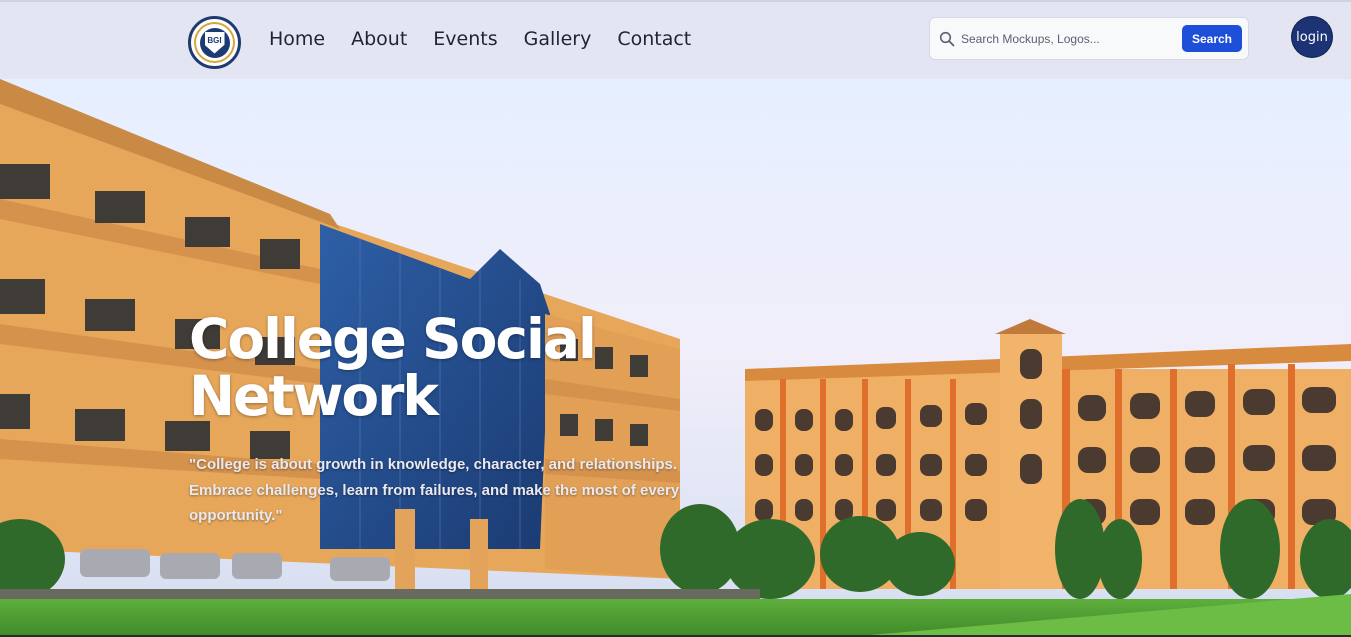  What do you see at coordinates (1312, 37) in the screenshot?
I see `login-button: login` at bounding box center [1312, 37].